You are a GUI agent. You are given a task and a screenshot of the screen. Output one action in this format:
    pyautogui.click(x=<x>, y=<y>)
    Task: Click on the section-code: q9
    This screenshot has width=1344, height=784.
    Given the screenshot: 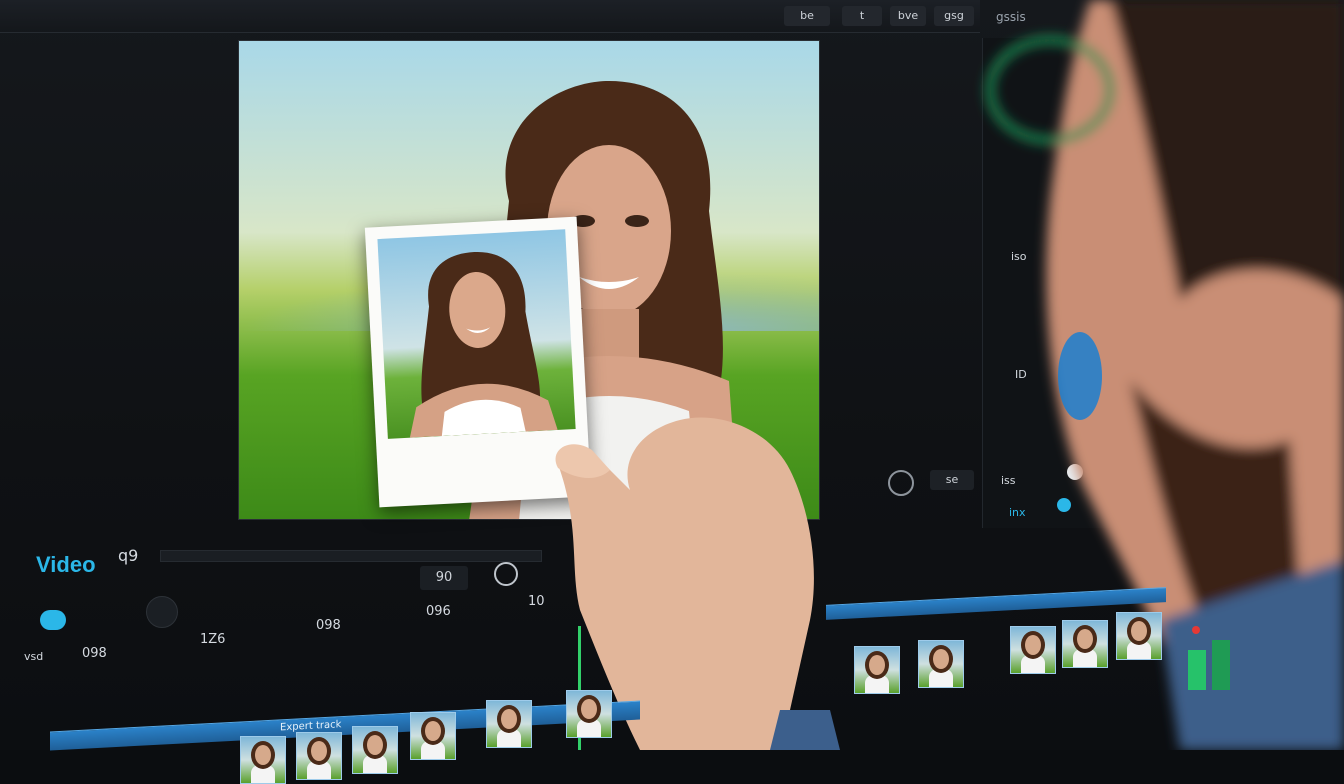 What is the action you would take?
    pyautogui.click(x=128, y=555)
    